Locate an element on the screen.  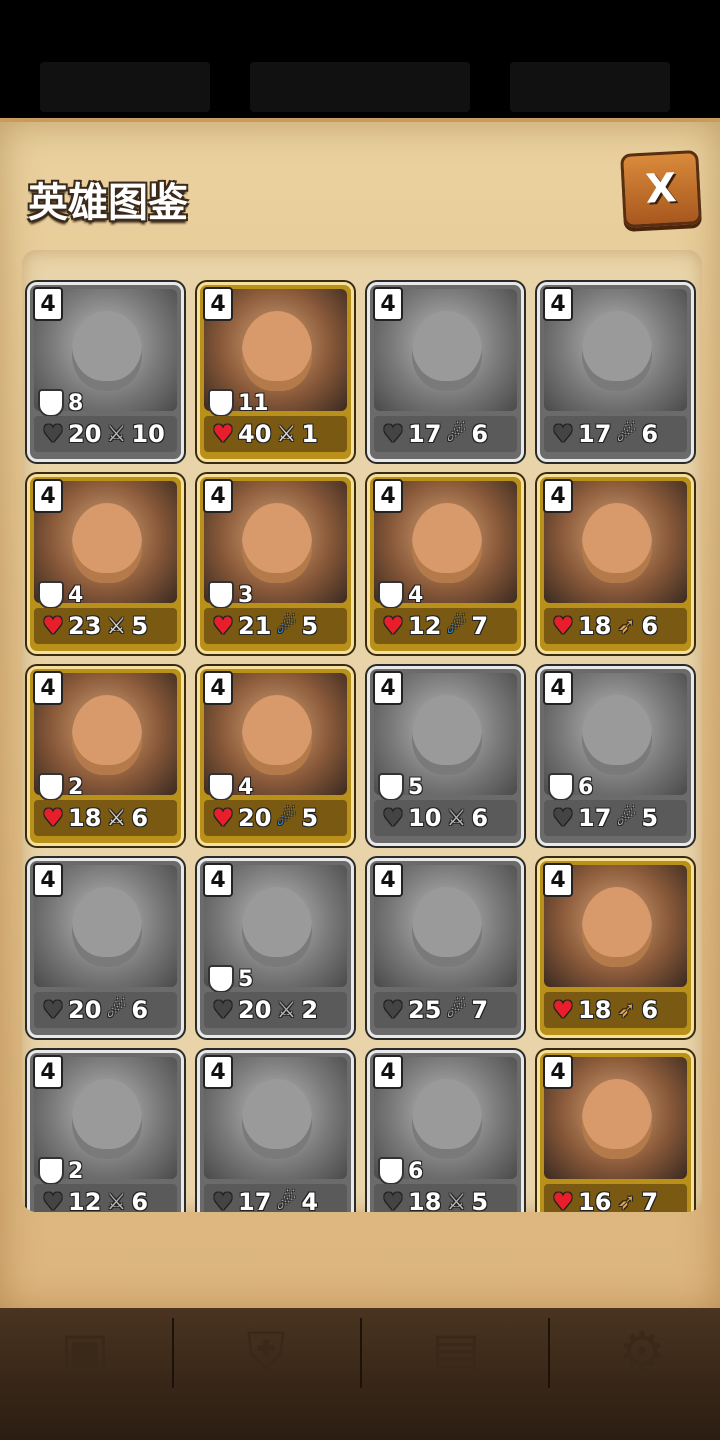
armor-value: 4 is located at coordinates (246, 787).